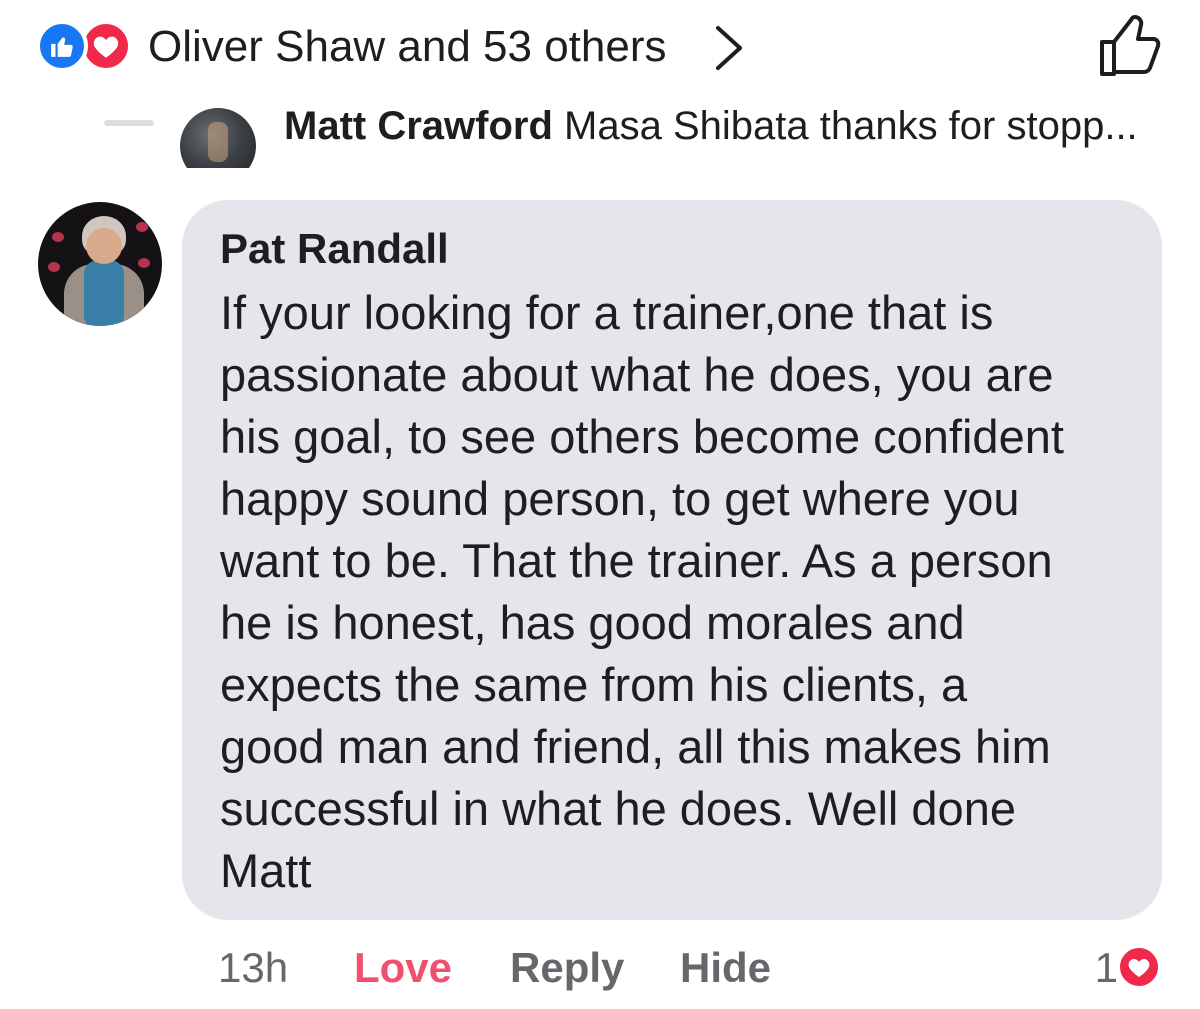 Image resolution: width=1200 pixels, height=1009 pixels. What do you see at coordinates (403, 968) in the screenshot?
I see `love-button: Love` at bounding box center [403, 968].